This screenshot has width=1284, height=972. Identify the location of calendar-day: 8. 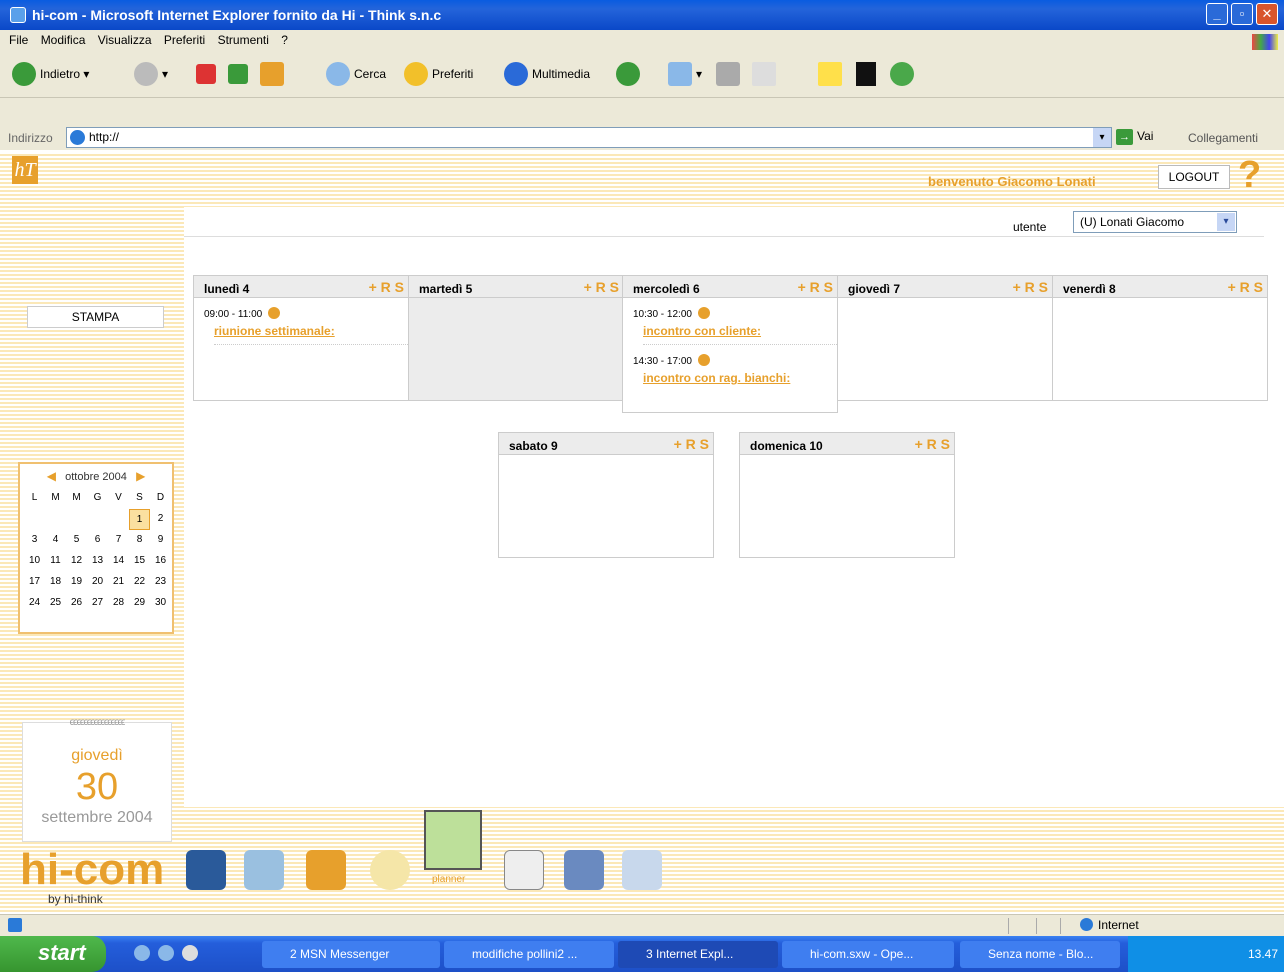
(139, 540).